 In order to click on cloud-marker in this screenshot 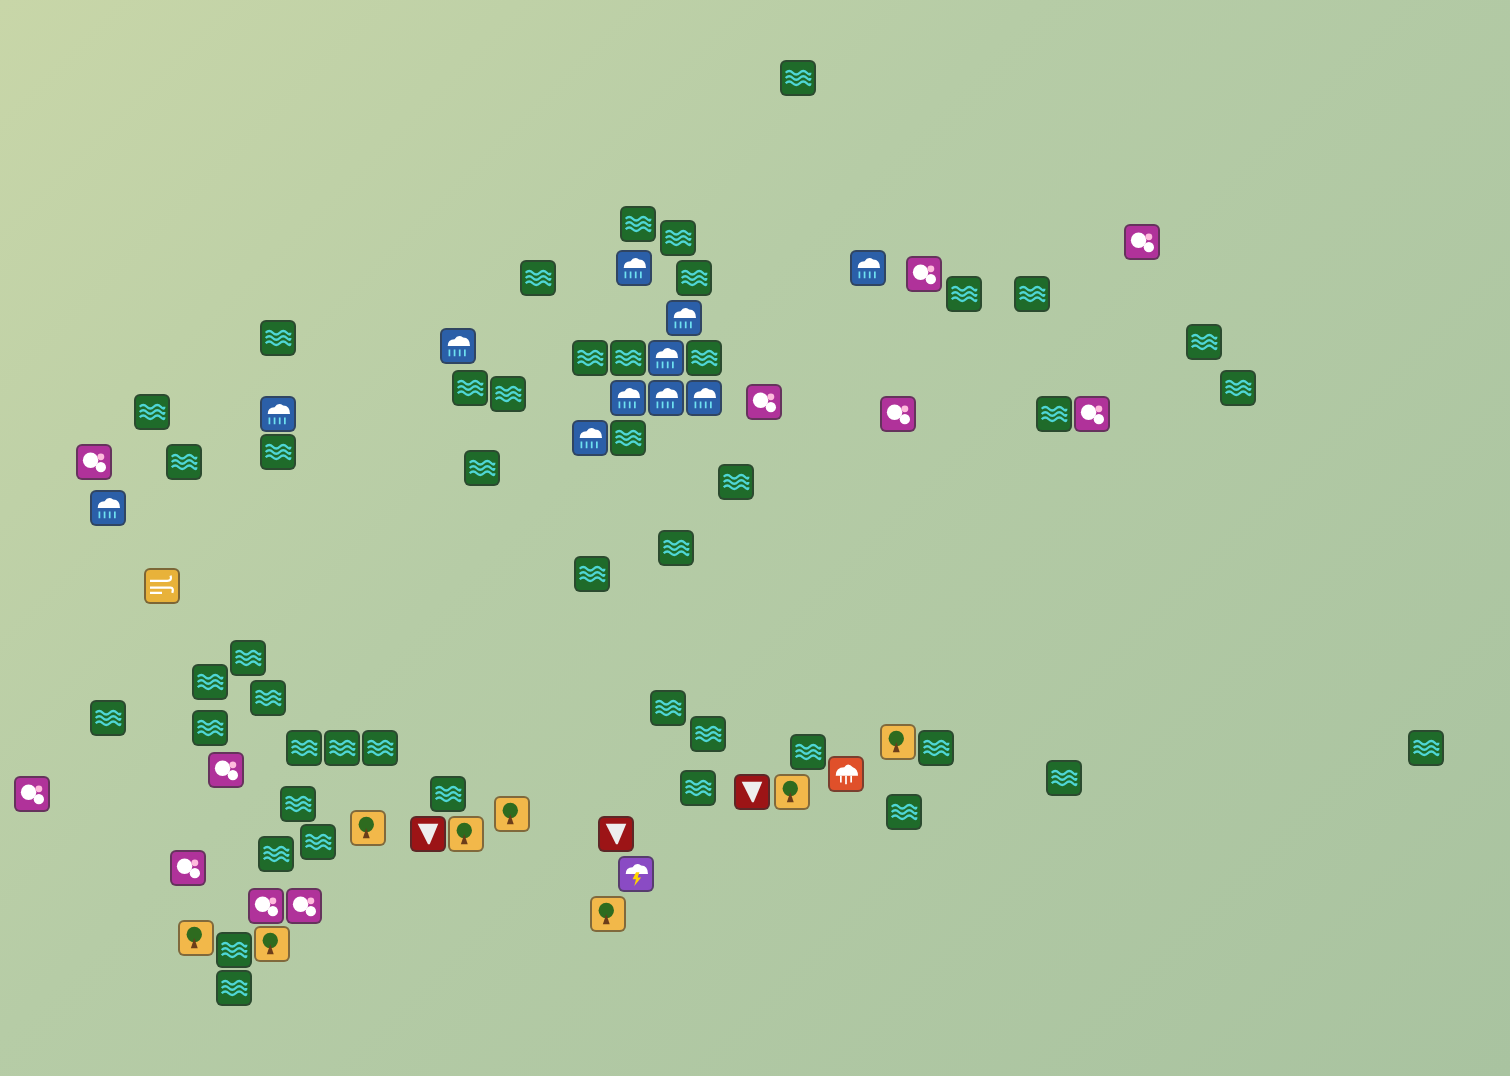, I will do `click(846, 774)`.